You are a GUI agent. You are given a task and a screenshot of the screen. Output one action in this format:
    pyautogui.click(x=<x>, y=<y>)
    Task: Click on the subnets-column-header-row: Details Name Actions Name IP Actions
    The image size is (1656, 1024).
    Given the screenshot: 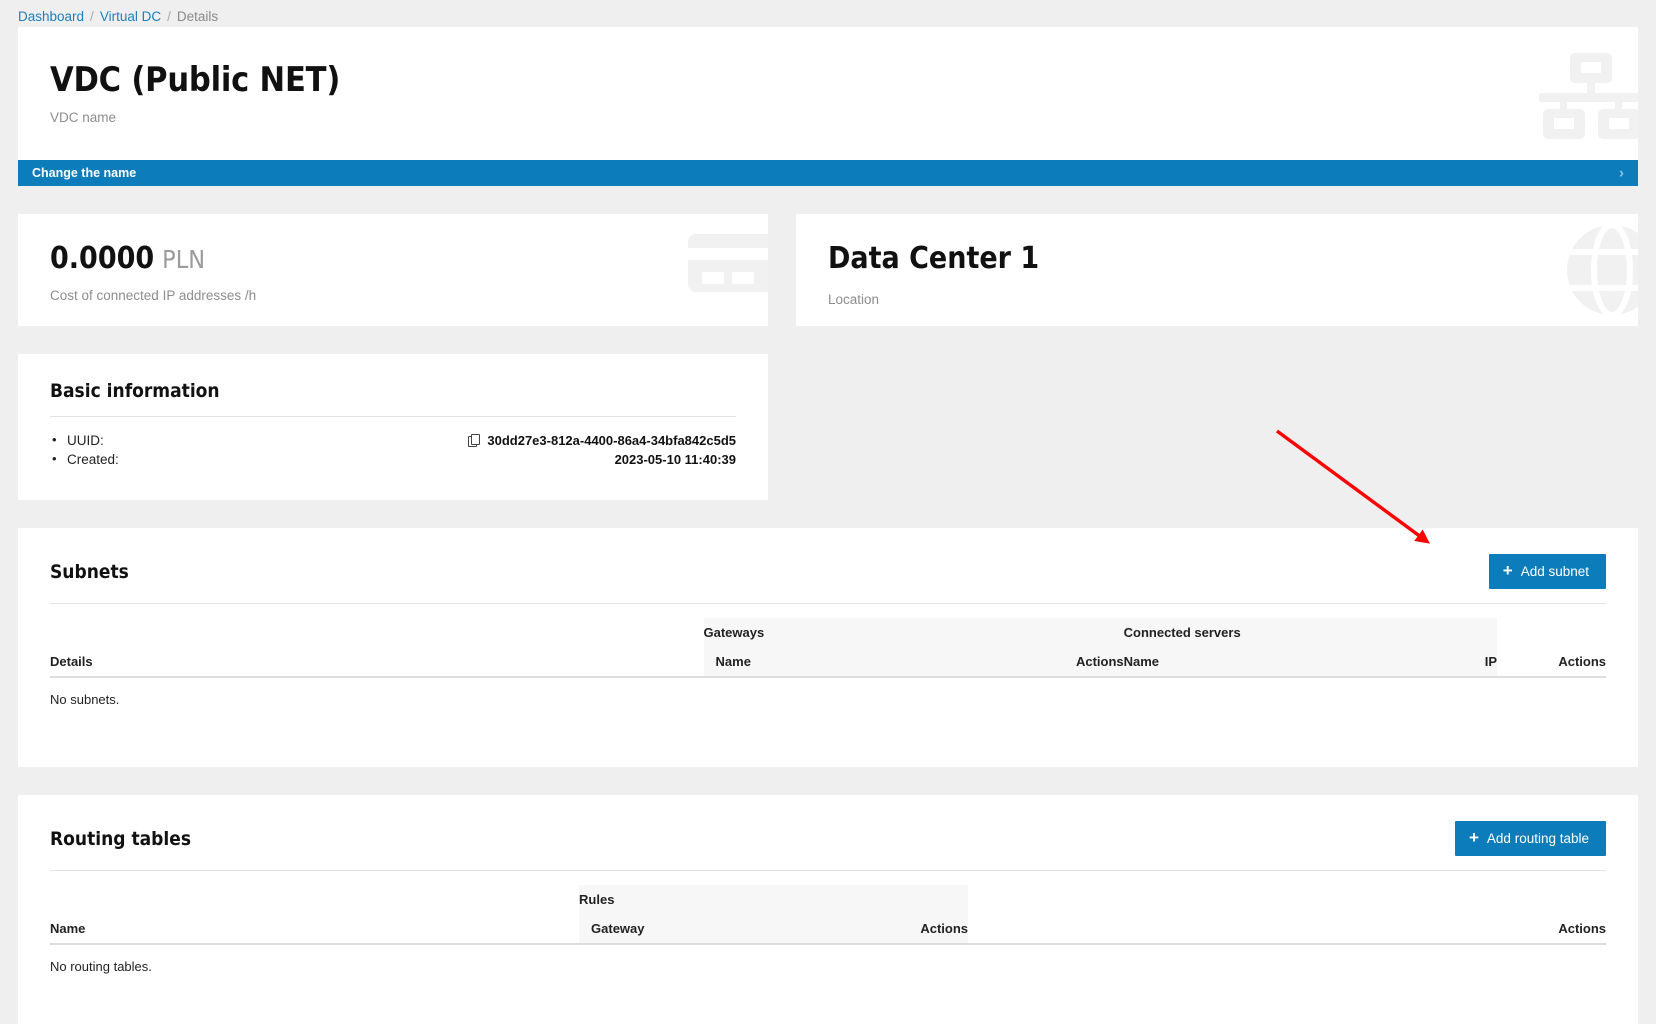 What is the action you would take?
    pyautogui.click(x=828, y=662)
    